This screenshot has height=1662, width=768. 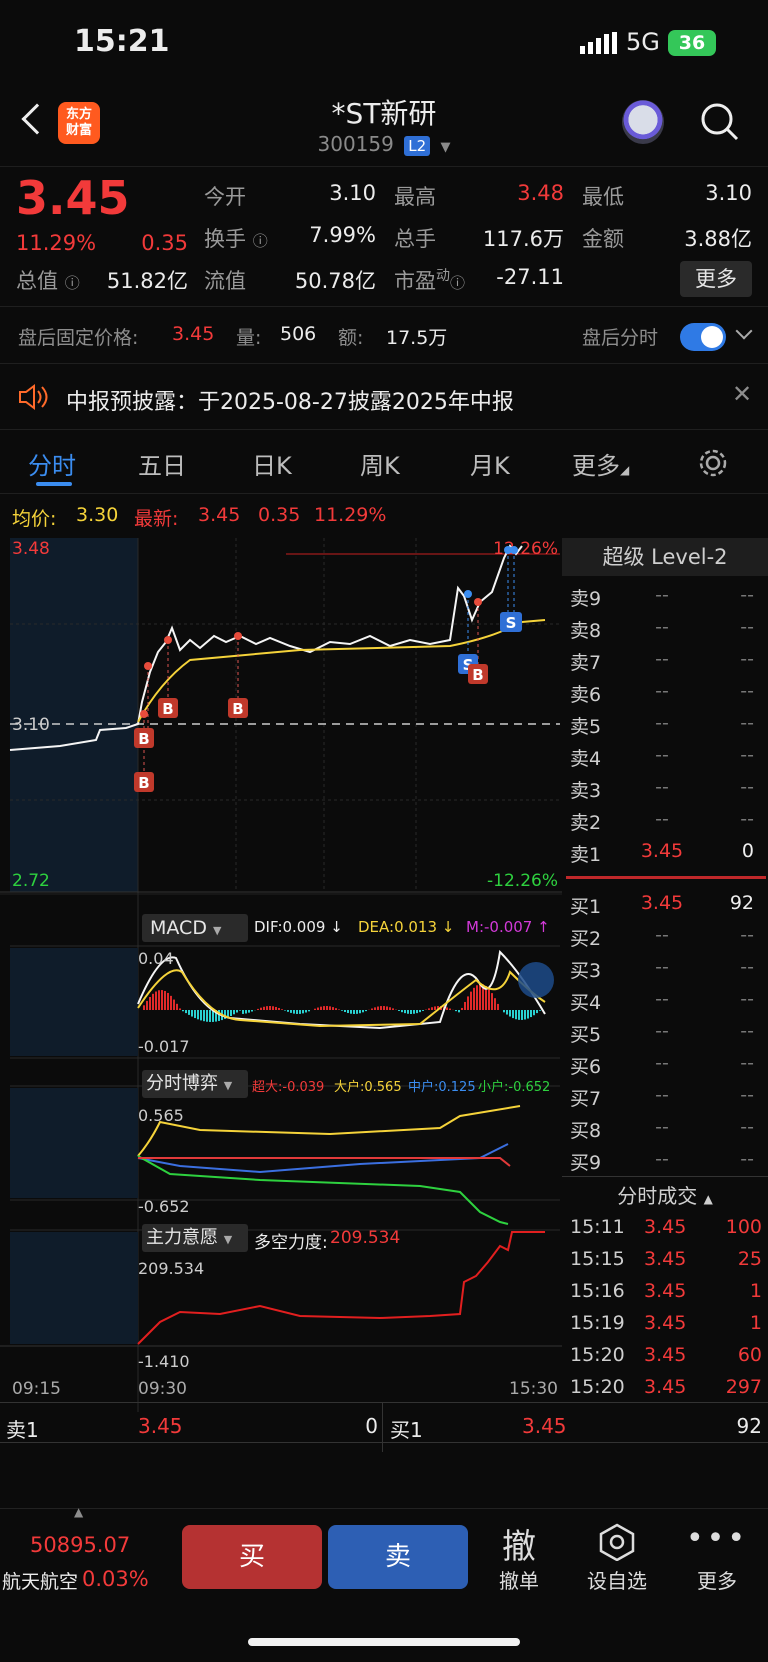 What do you see at coordinates (643, 122) in the screenshot?
I see `robot-assistant-icon` at bounding box center [643, 122].